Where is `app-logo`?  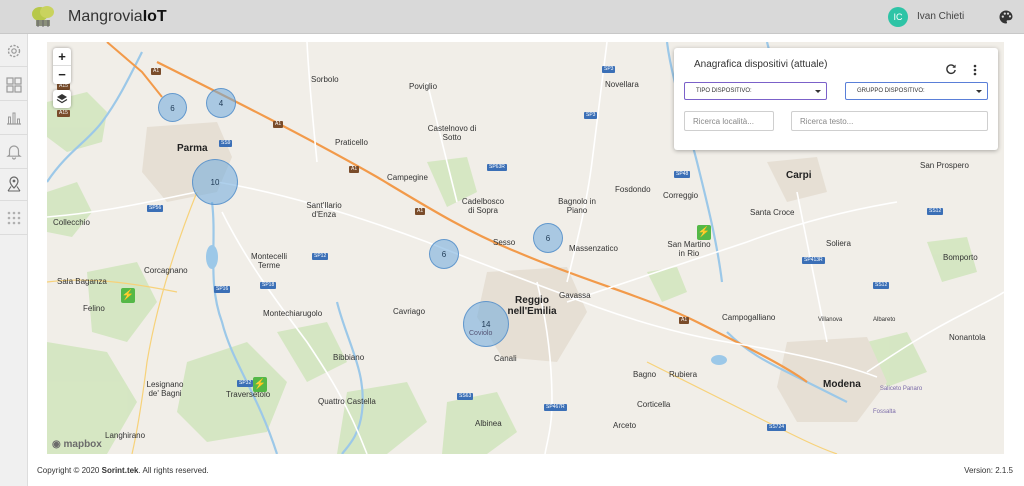 app-logo is located at coordinates (44, 17).